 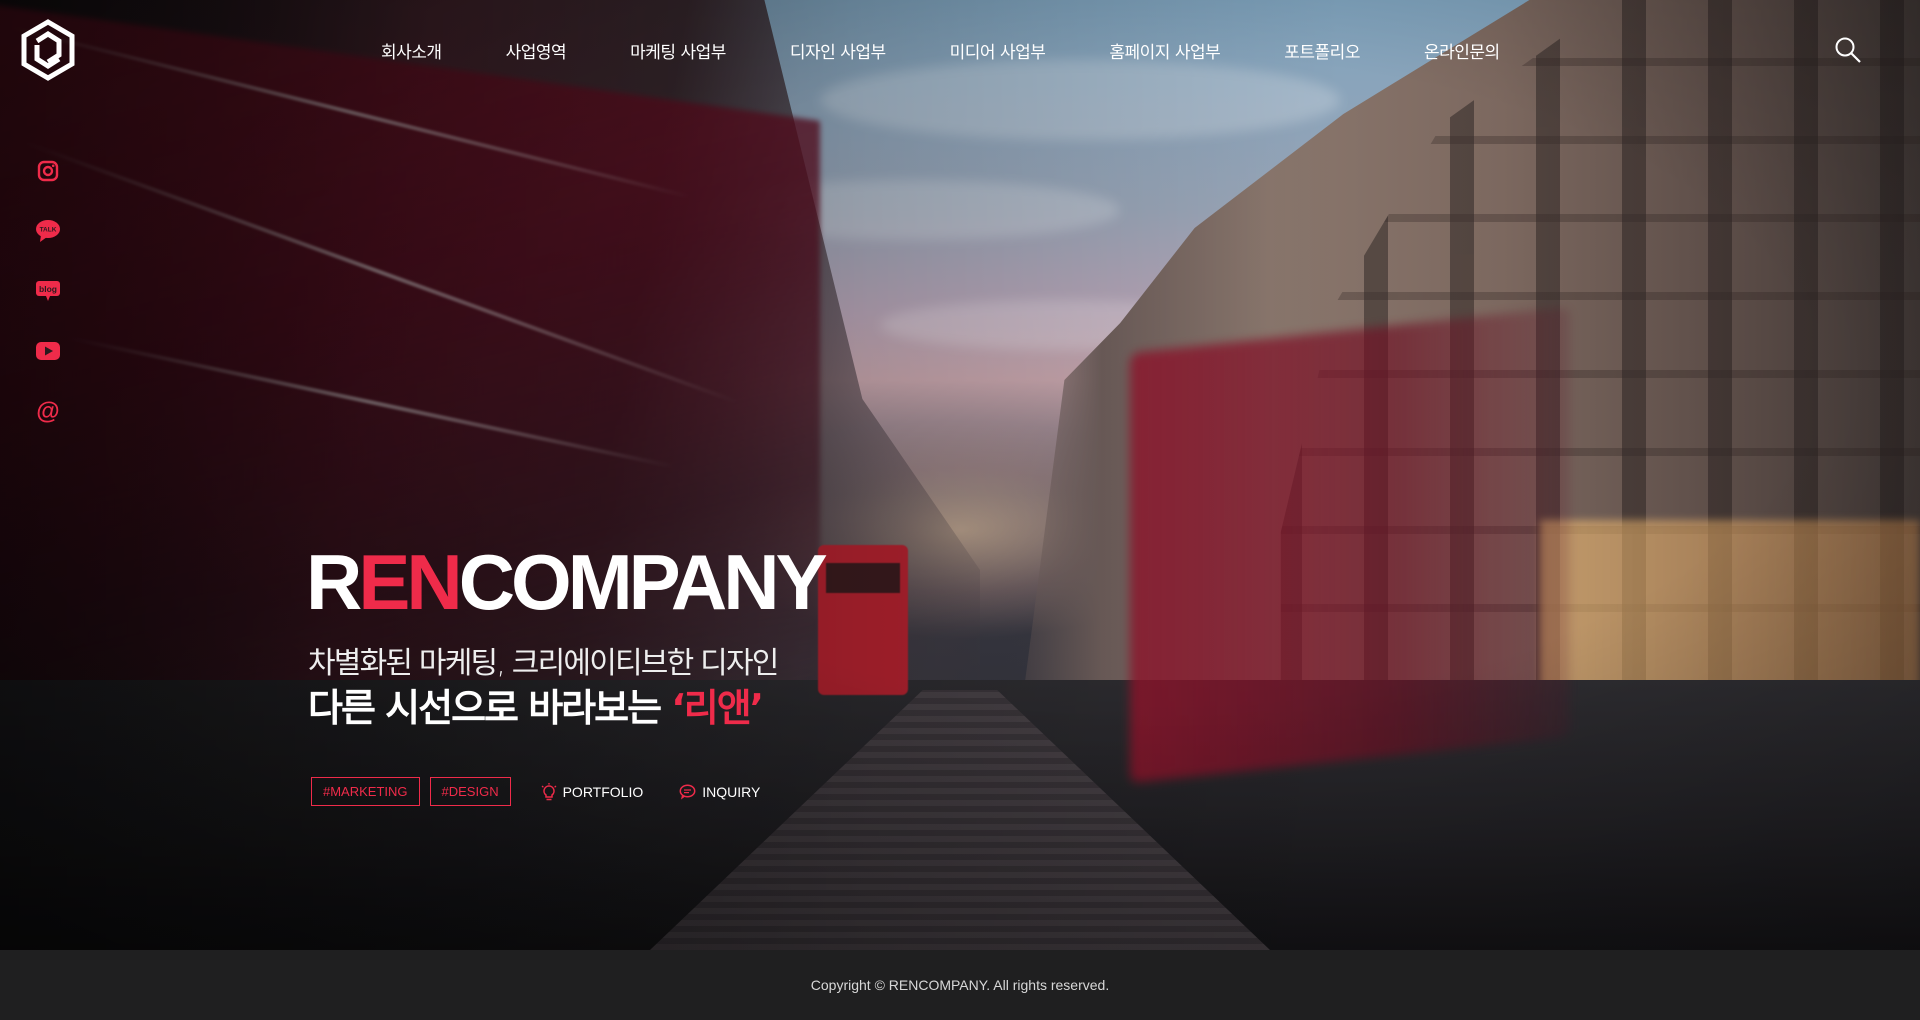 I want to click on youtube-link, so click(x=48, y=351).